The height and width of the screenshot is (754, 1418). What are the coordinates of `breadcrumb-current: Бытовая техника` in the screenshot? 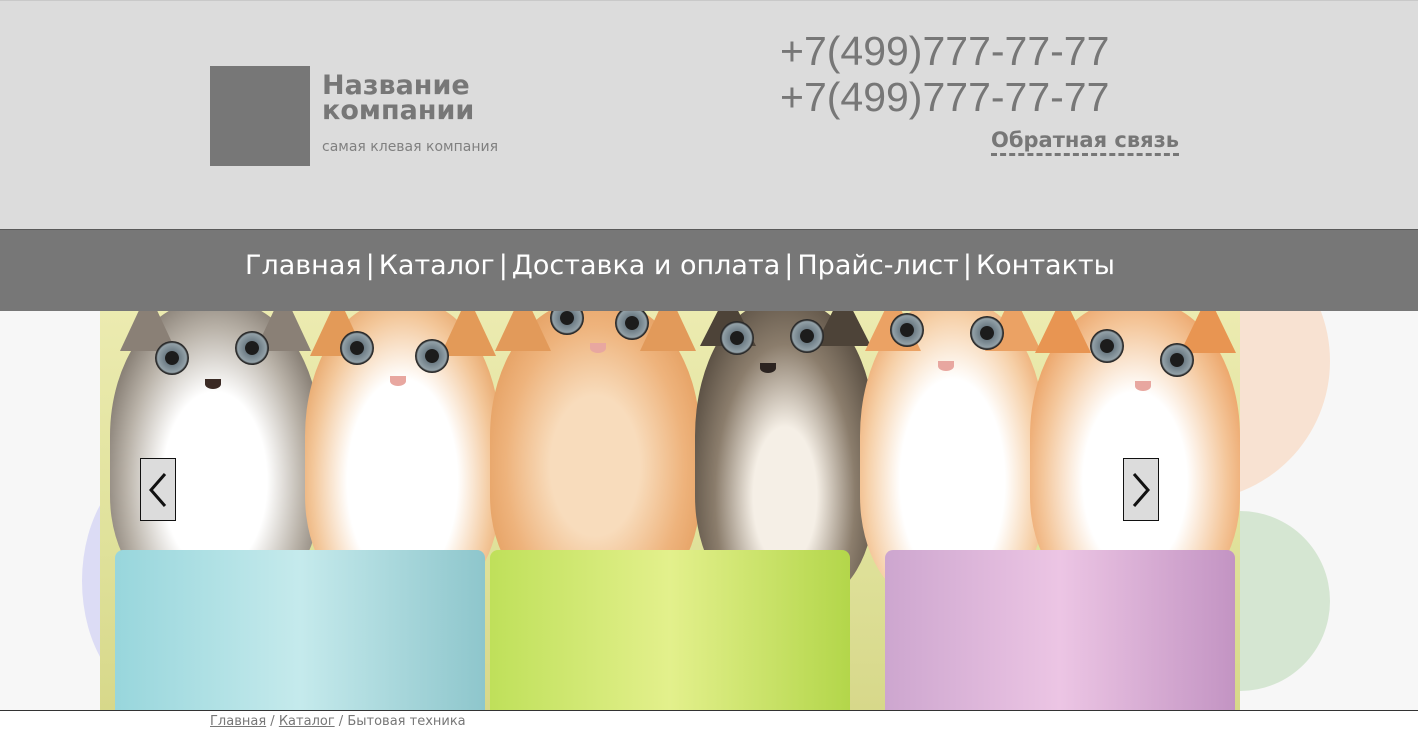 It's located at (406, 721).